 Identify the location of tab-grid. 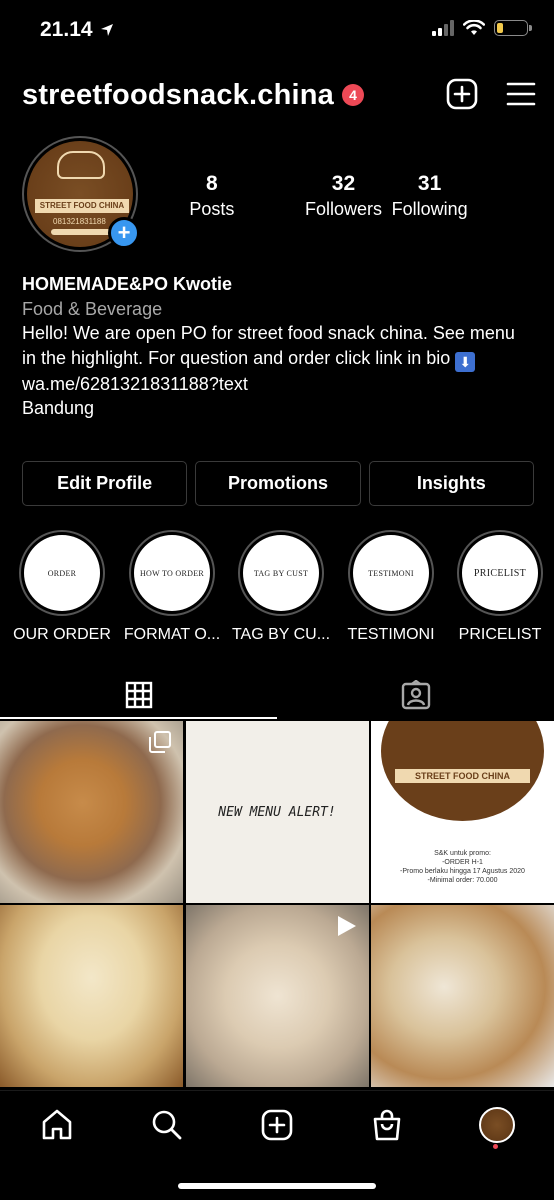
(138, 695).